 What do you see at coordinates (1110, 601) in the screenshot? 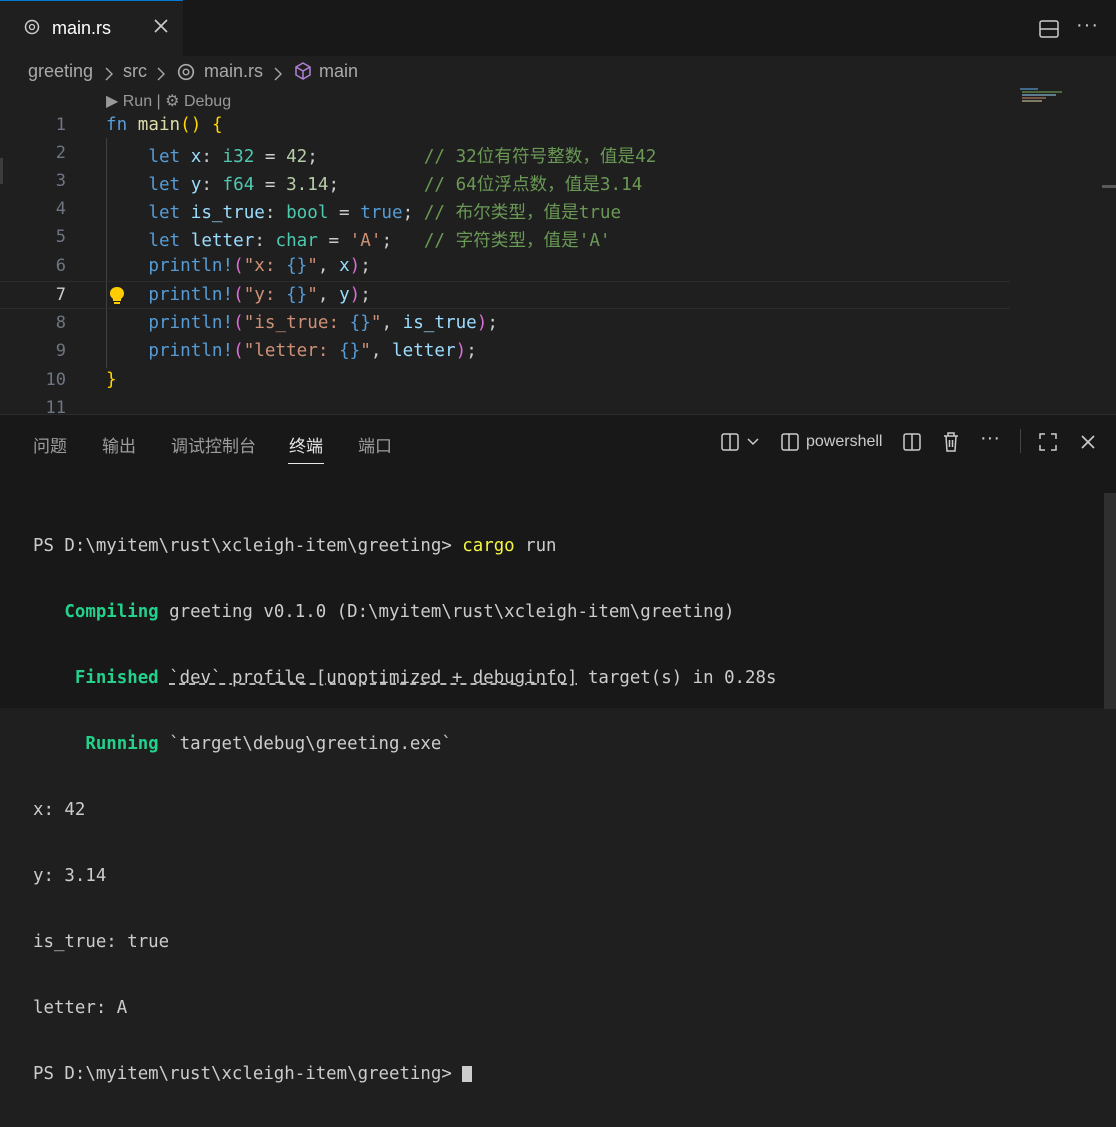
I see `terminal-scrollbar` at bounding box center [1110, 601].